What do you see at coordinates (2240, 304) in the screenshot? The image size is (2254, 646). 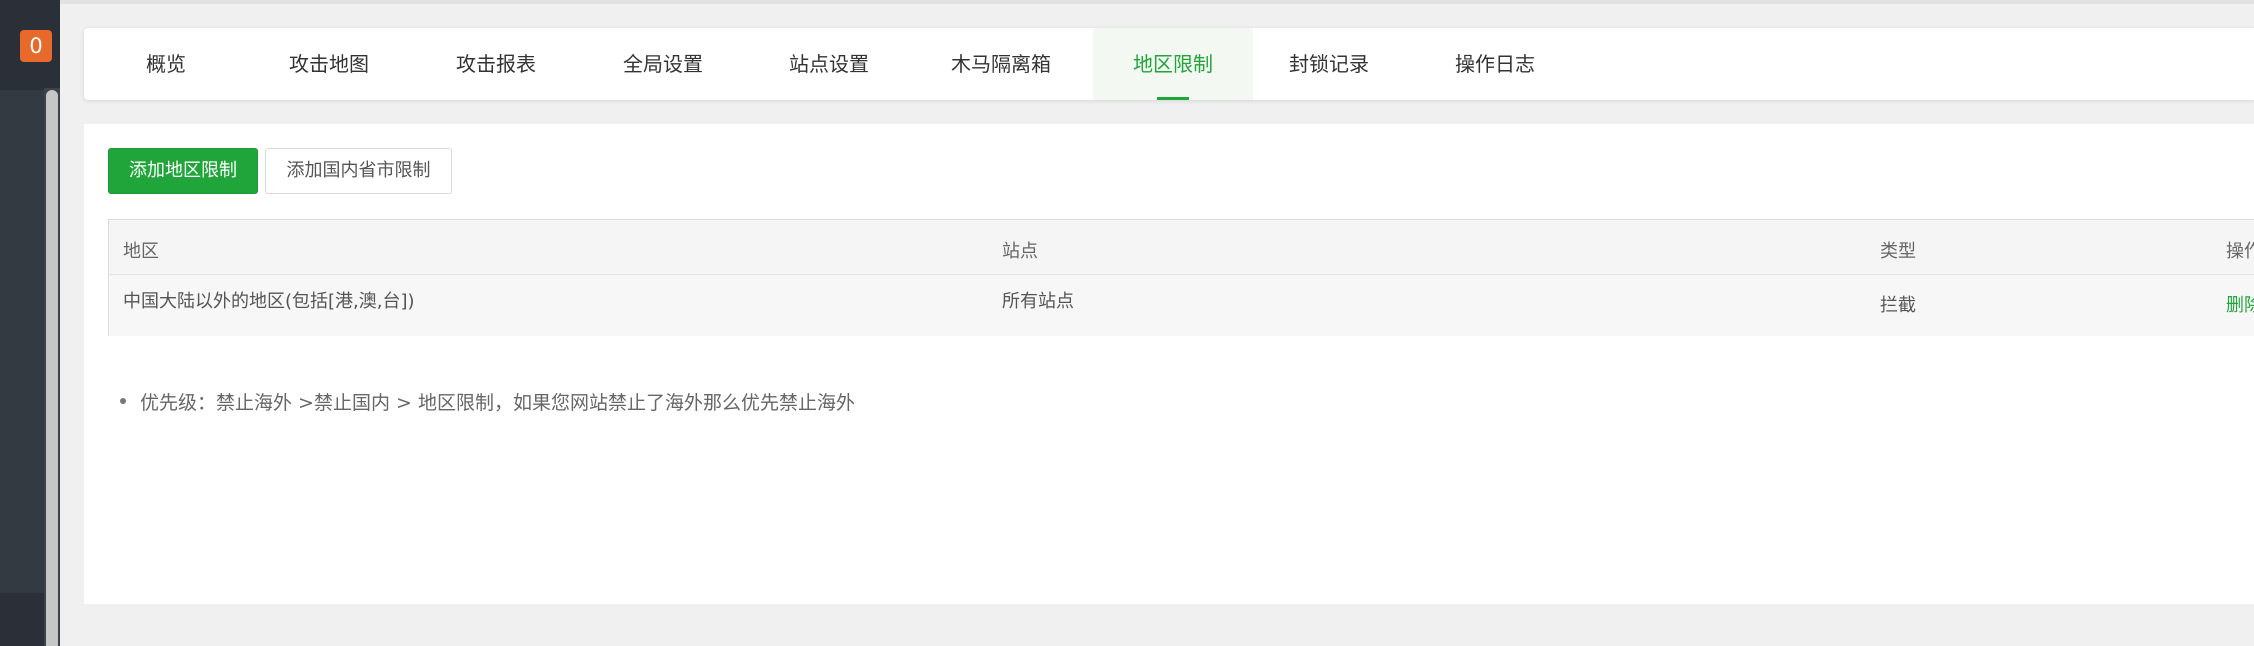 I see `delete-link: 删除` at bounding box center [2240, 304].